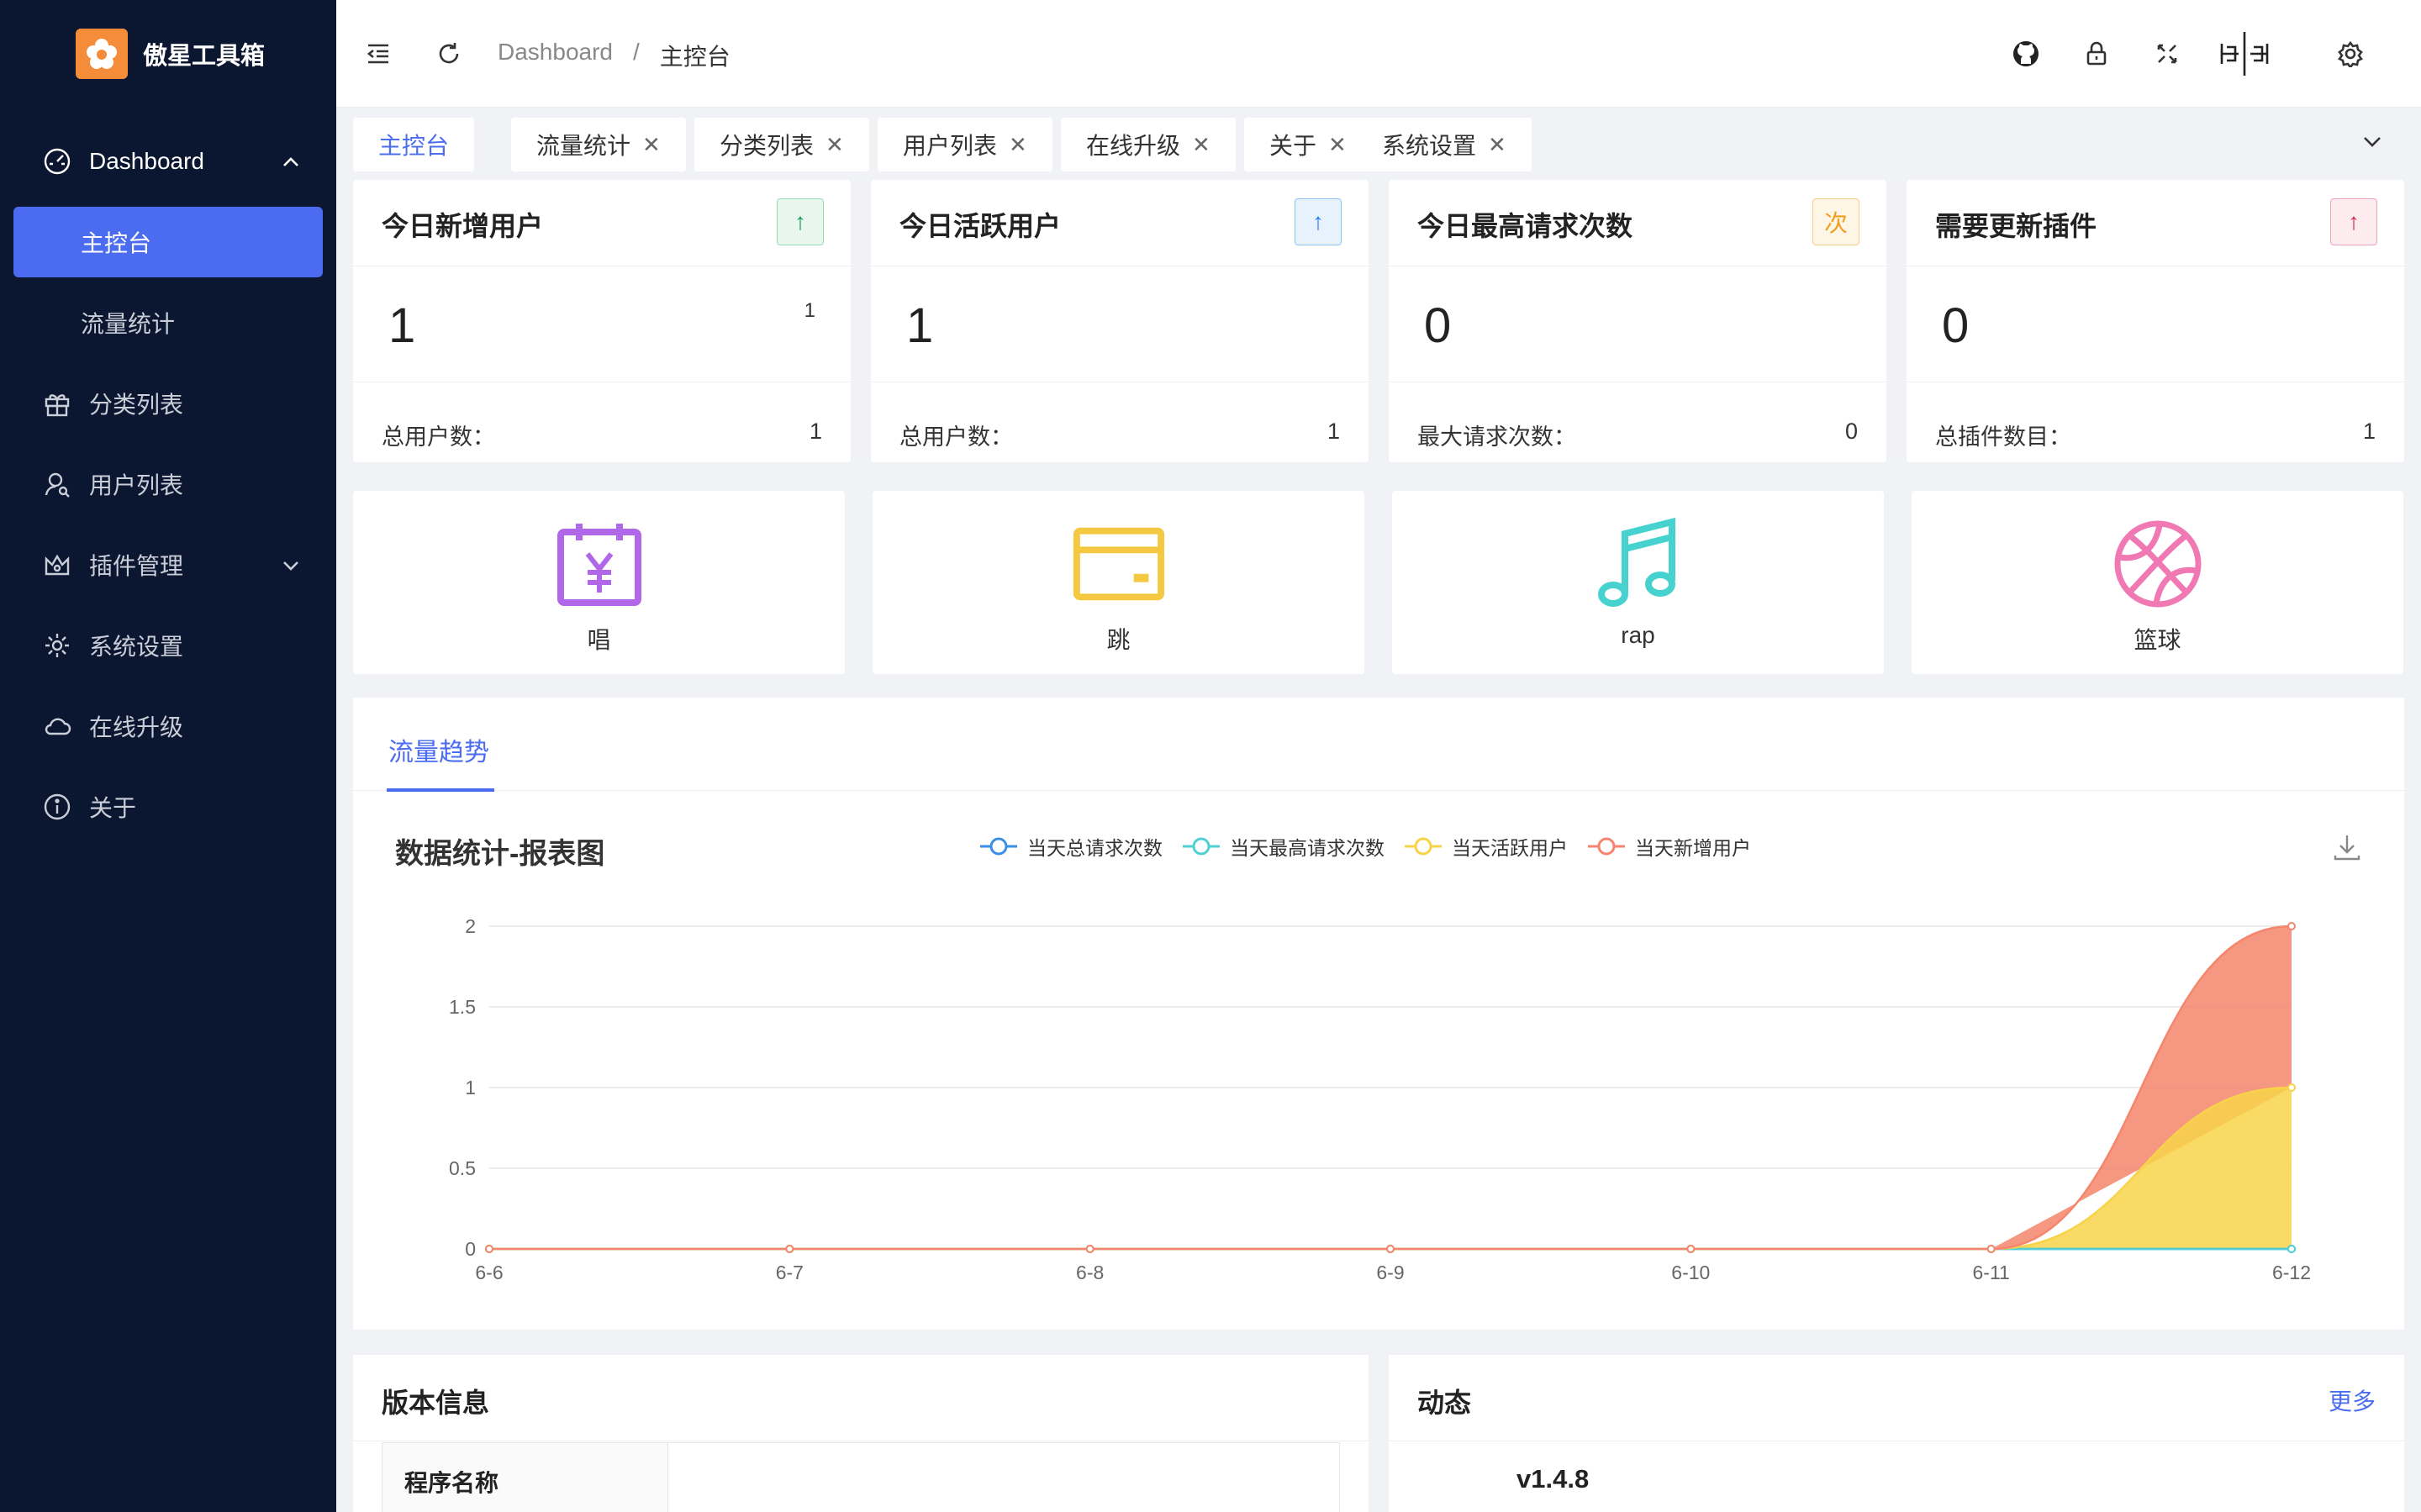  What do you see at coordinates (146, 161) in the screenshot?
I see `sidebar-item-label: Dashboard` at bounding box center [146, 161].